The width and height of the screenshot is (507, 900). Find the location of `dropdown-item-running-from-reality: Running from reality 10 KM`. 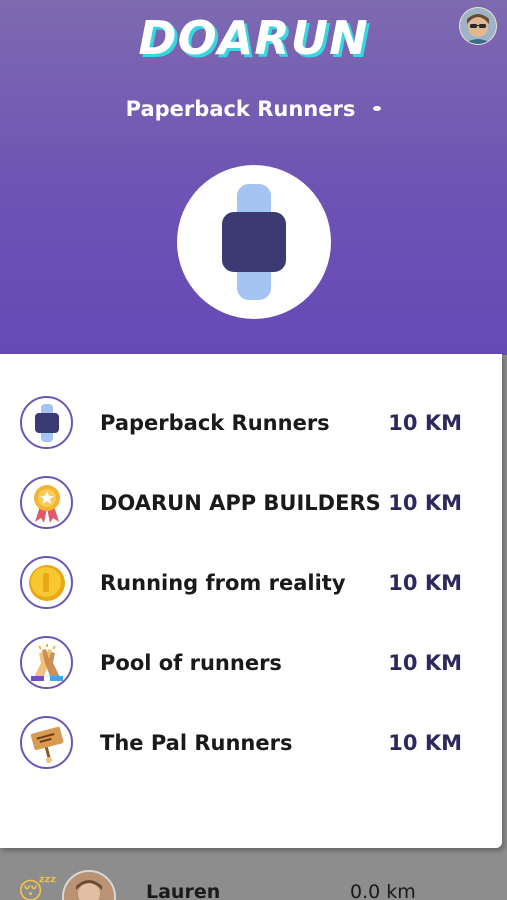

dropdown-item-running-from-reality: Running from reality 10 KM is located at coordinates (251, 584).